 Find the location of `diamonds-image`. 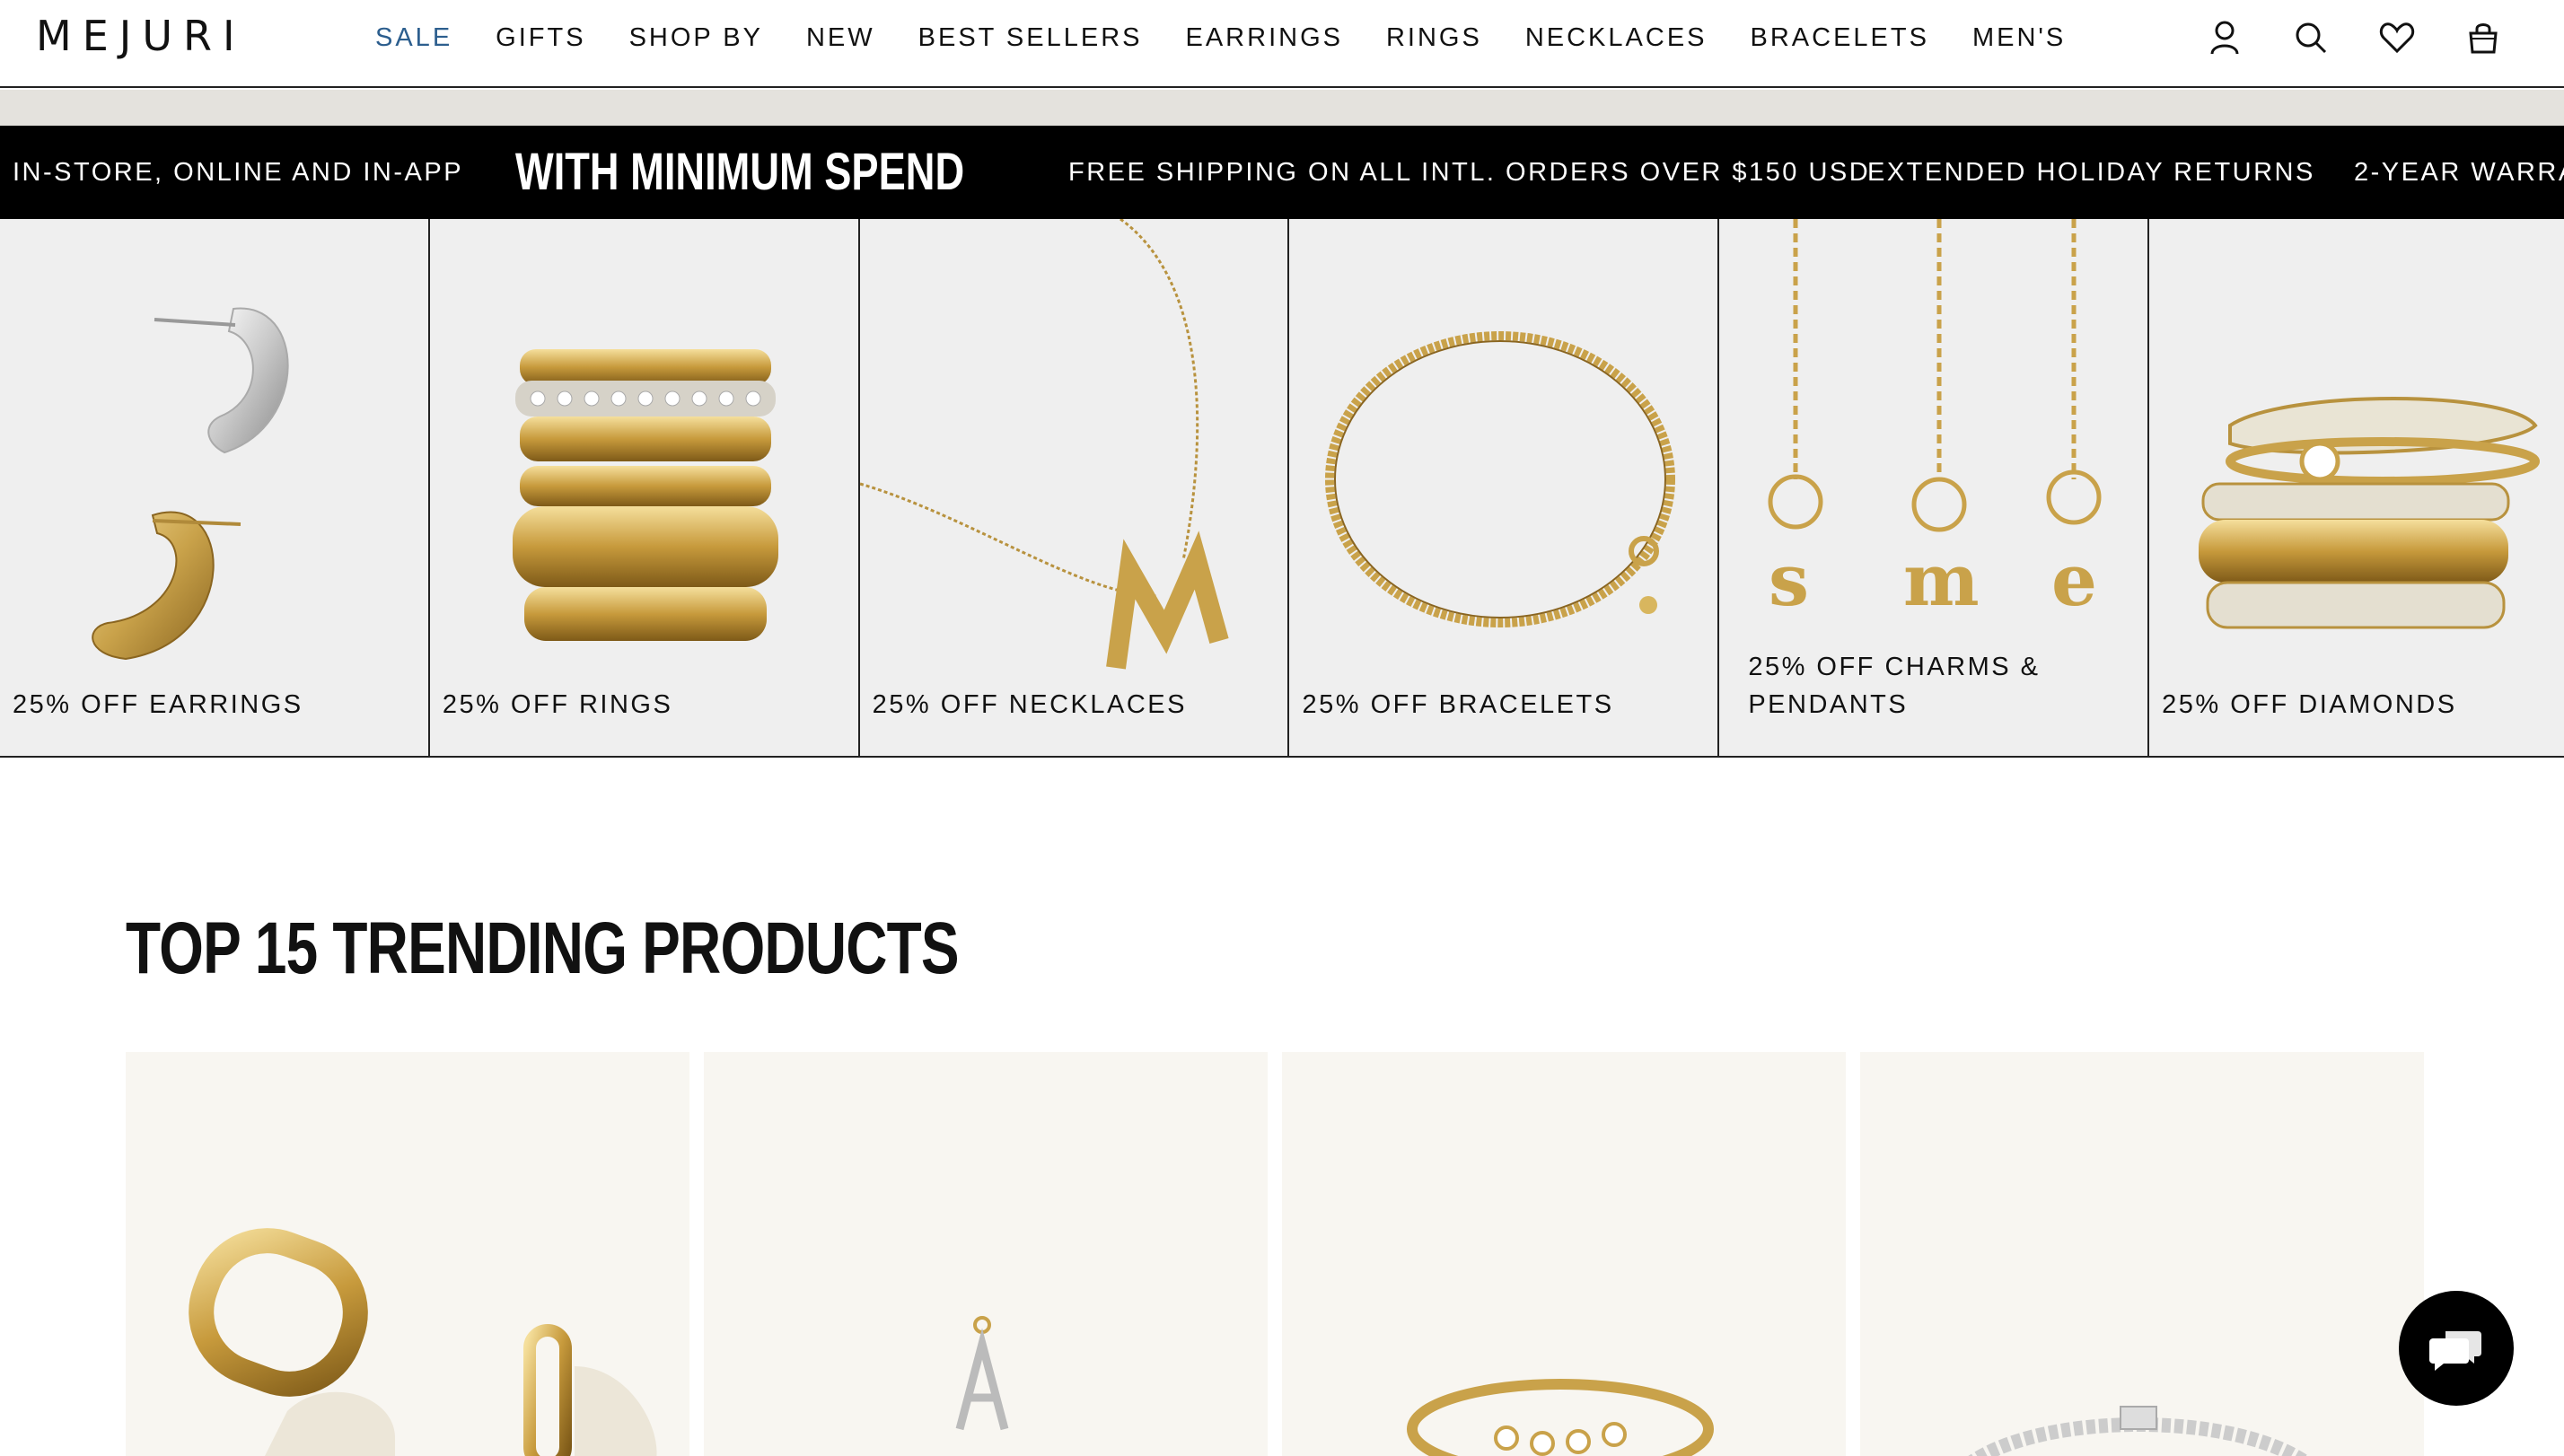

diamonds-image is located at coordinates (2370, 513).